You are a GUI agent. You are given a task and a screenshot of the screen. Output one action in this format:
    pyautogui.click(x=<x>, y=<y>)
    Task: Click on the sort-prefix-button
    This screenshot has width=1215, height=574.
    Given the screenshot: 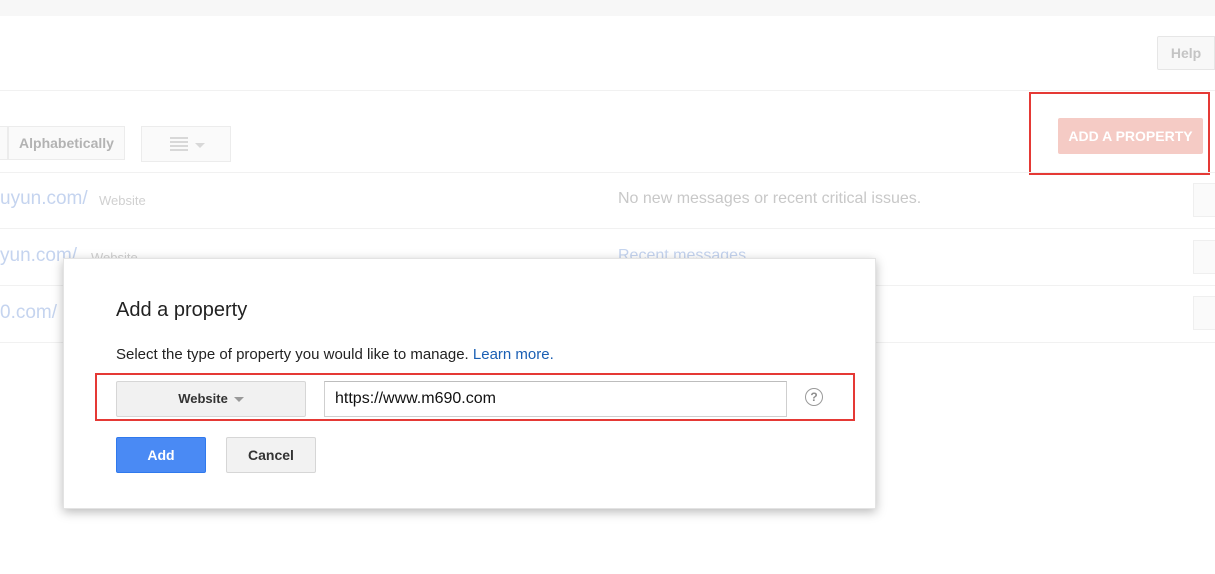 What is the action you would take?
    pyautogui.click(x=4, y=143)
    